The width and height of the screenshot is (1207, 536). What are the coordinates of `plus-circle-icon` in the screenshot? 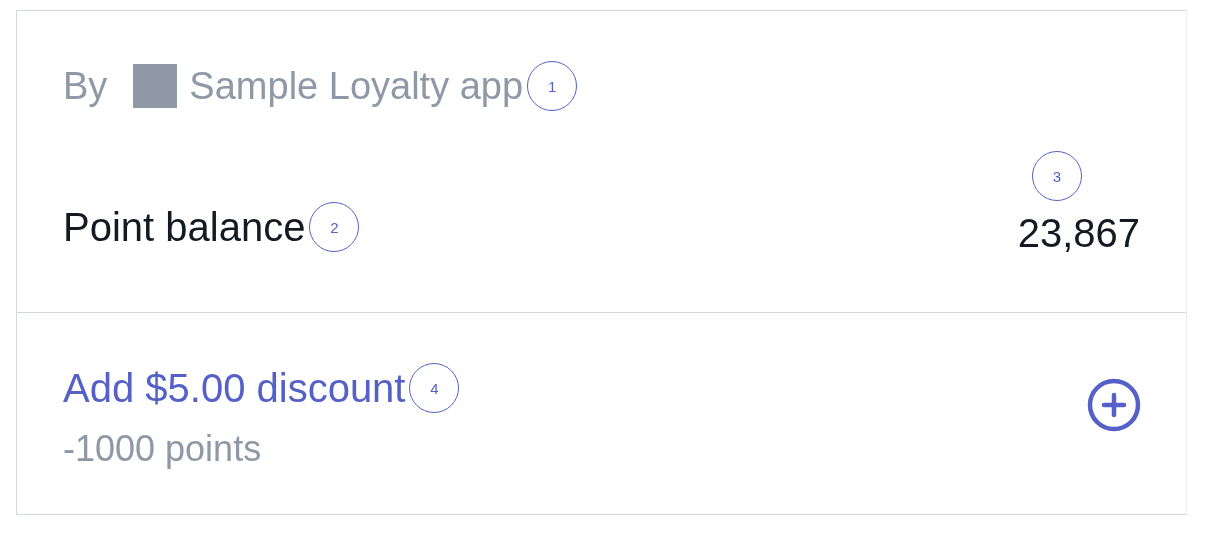 It's located at (1114, 405).